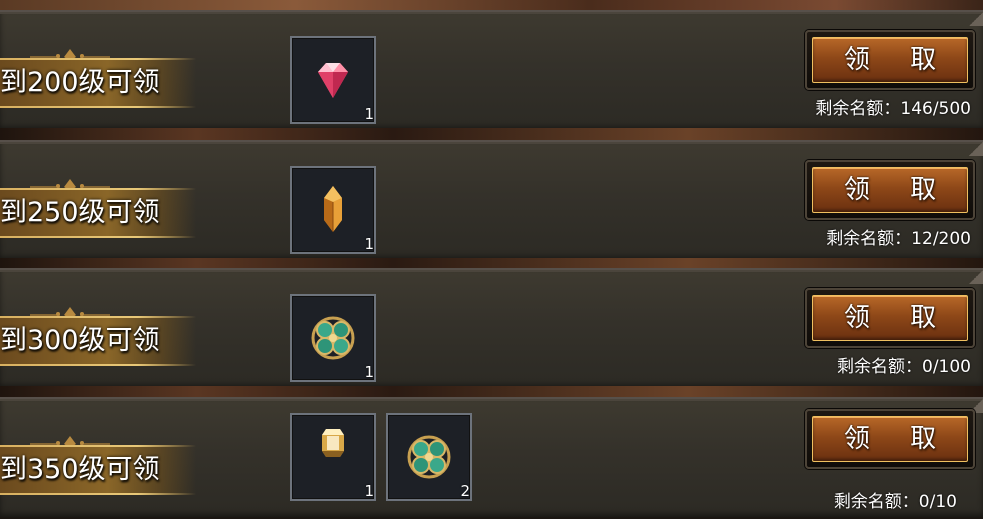 This screenshot has width=983, height=519. Describe the element at coordinates (904, 367) in the screenshot. I see `remaining-quota: 剩余名额：0/100` at that location.